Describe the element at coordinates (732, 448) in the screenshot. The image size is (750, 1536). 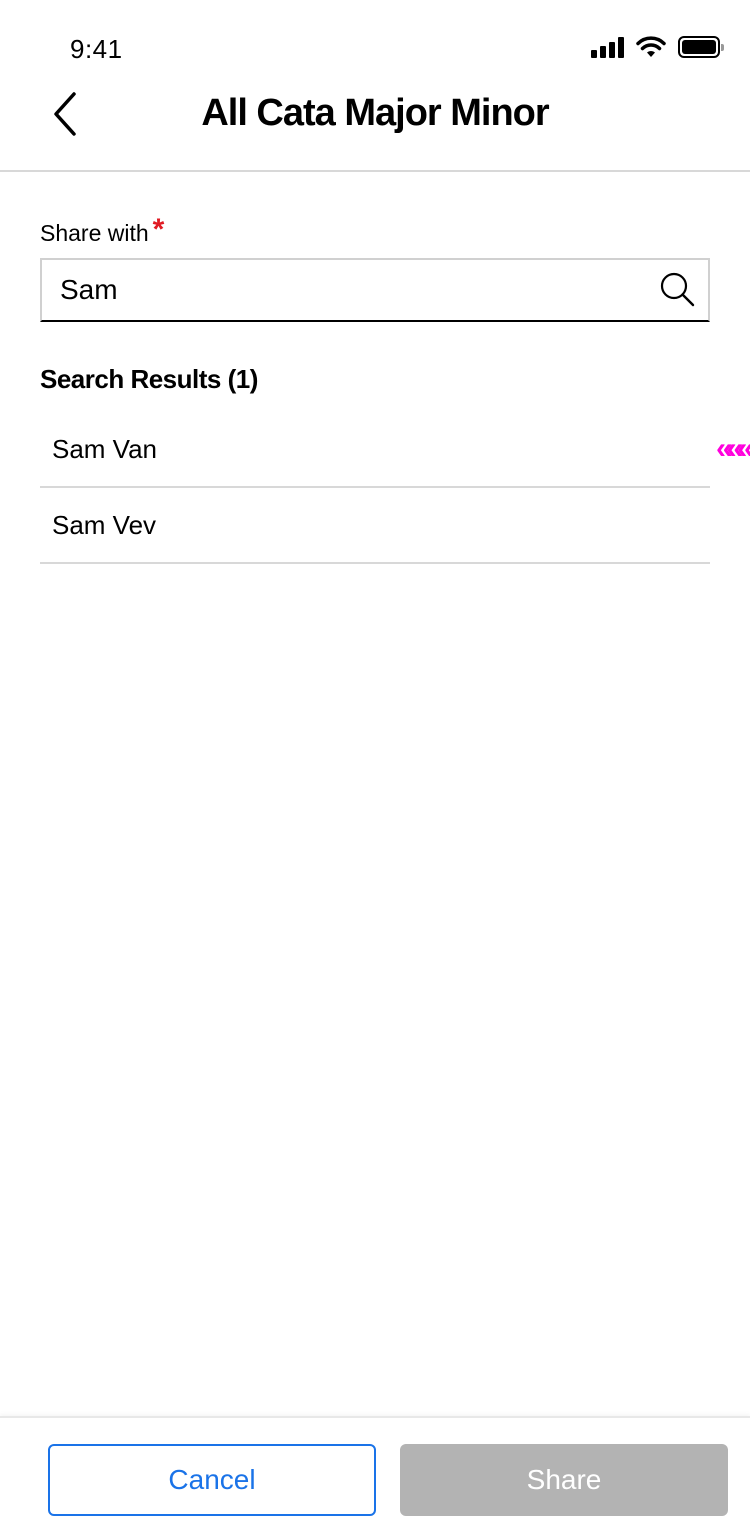
I see `annotation-marker-icon: «««` at that location.